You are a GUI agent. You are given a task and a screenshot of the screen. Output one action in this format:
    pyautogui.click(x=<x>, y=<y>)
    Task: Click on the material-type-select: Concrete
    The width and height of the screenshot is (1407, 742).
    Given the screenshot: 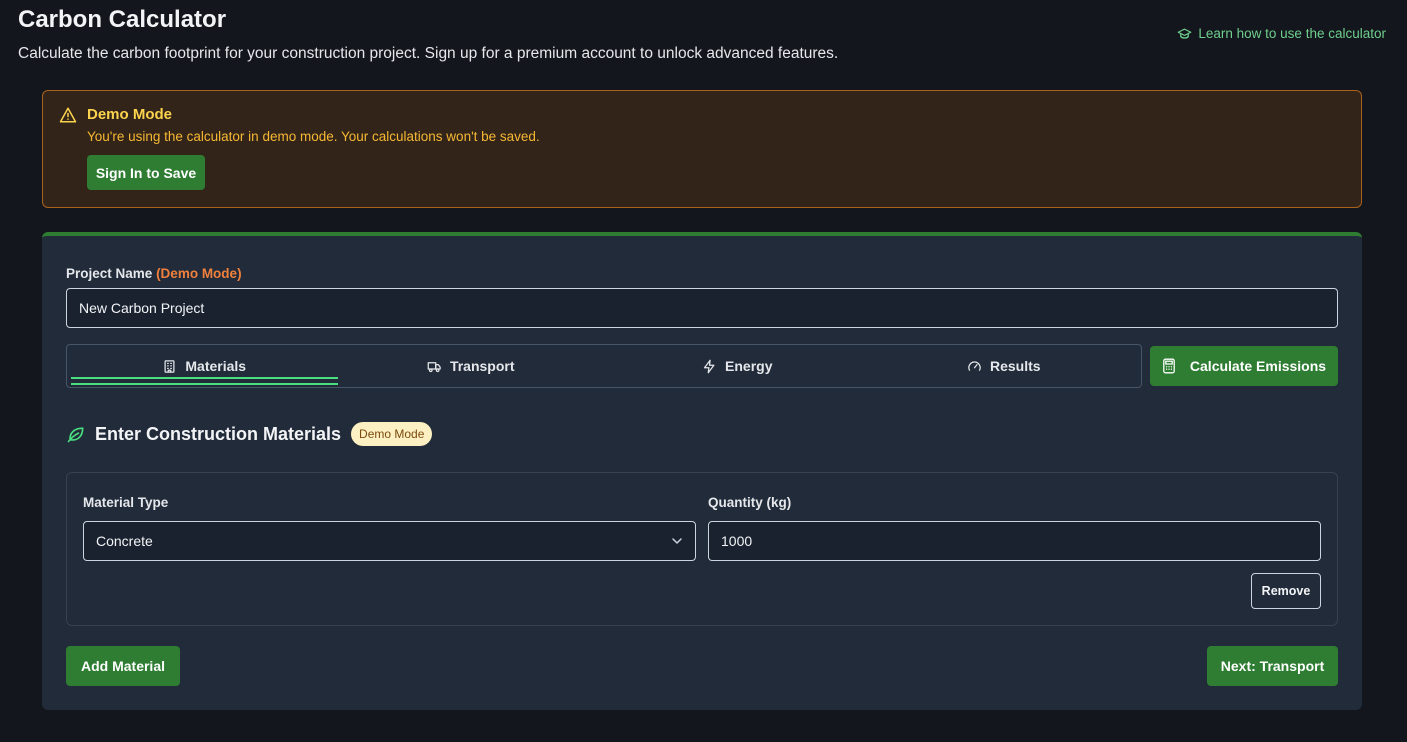 What is the action you would take?
    pyautogui.click(x=389, y=541)
    